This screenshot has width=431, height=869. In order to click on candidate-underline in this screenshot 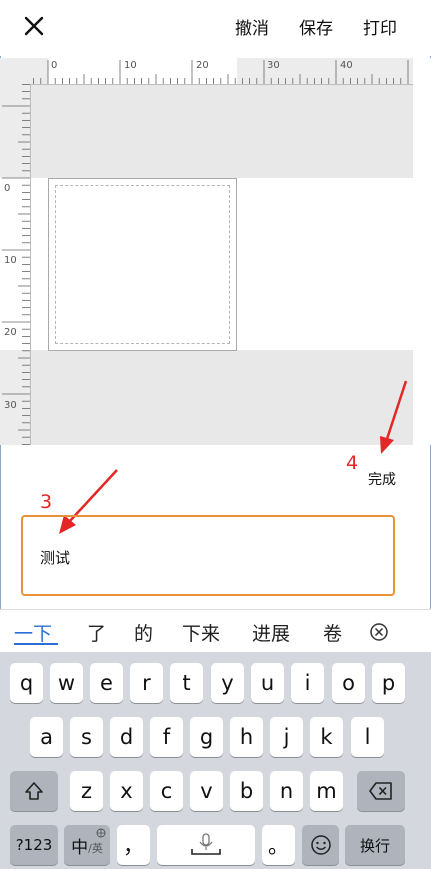, I will do `click(36, 644)`.